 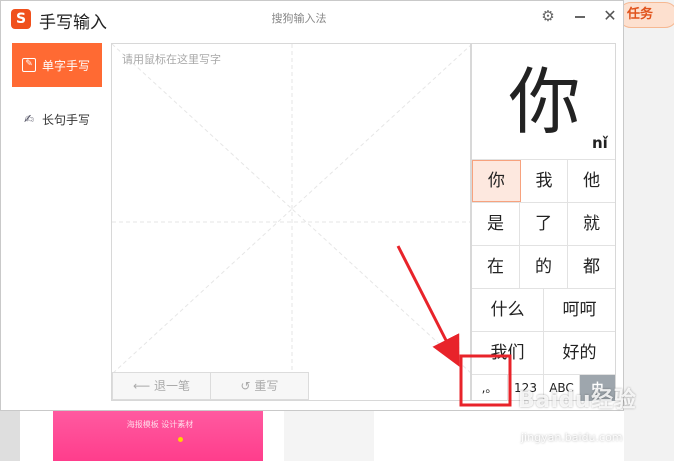 What do you see at coordinates (496, 181) in the screenshot?
I see `candidate-cell: 你` at bounding box center [496, 181].